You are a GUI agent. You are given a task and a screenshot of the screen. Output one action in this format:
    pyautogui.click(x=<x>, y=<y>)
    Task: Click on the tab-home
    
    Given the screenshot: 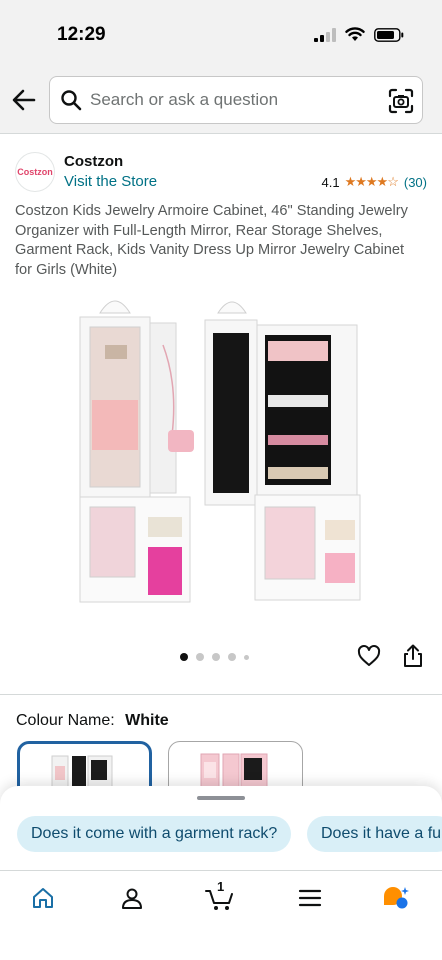 What is the action you would take?
    pyautogui.click(x=43, y=898)
    